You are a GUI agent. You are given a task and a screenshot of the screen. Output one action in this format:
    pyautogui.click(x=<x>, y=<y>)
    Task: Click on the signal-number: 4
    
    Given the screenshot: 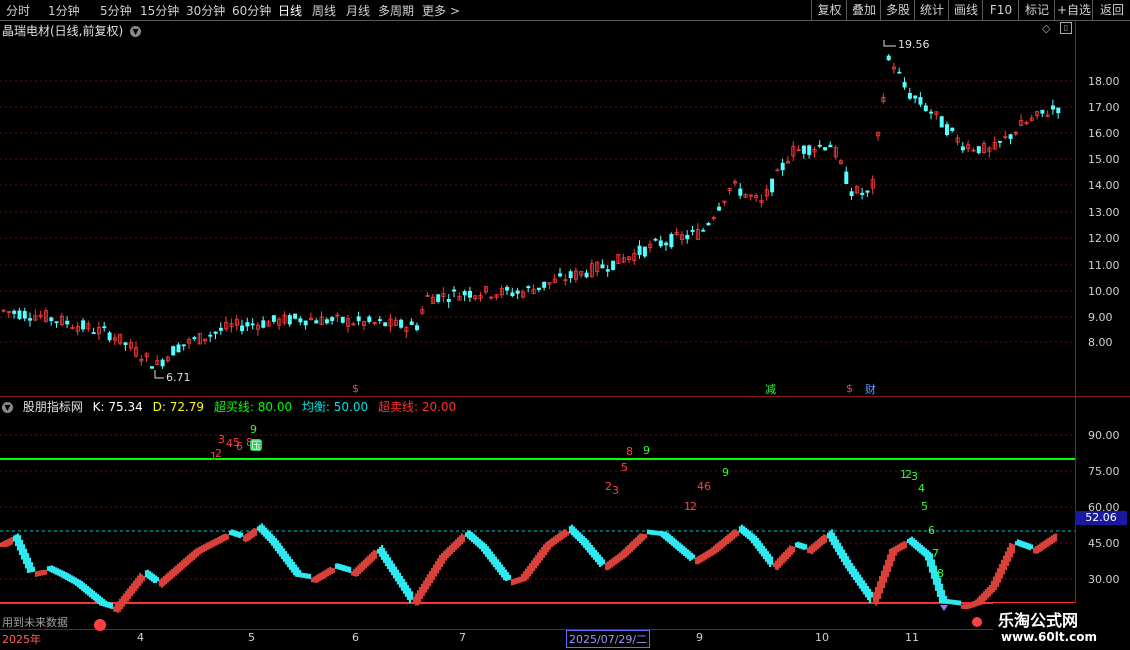 What is the action you would take?
    pyautogui.click(x=921, y=488)
    